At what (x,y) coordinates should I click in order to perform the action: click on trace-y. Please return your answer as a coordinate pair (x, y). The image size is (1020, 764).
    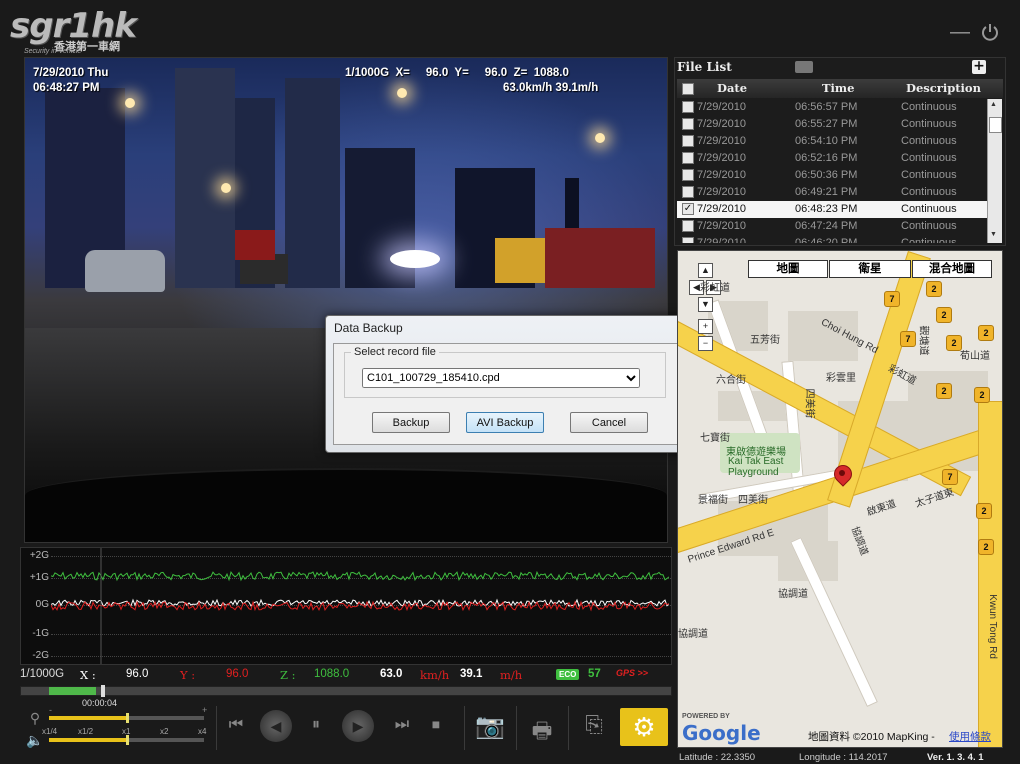
    Looking at the image, I should click on (360, 606).